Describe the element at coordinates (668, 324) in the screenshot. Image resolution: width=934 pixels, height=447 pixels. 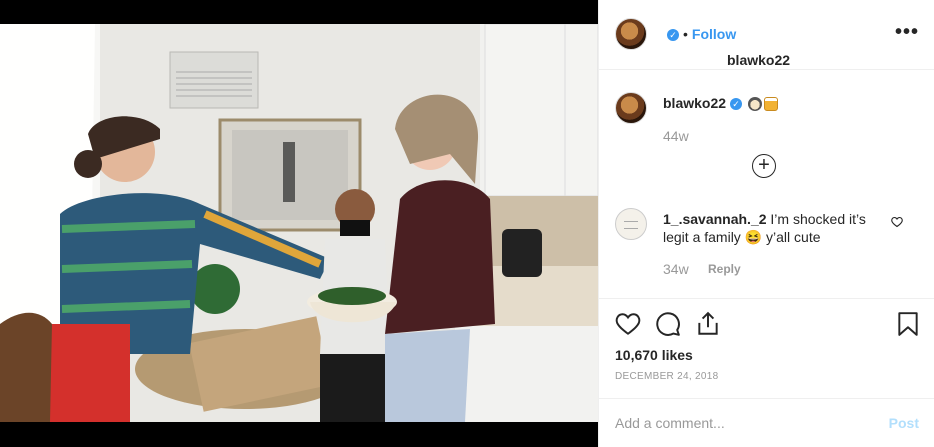
I see `comment-icon` at that location.